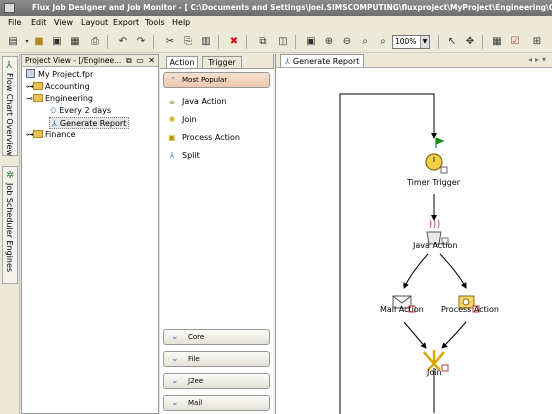  Describe the element at coordinates (29, 99) in the screenshot. I see `collapse-icon: ⊸` at that location.